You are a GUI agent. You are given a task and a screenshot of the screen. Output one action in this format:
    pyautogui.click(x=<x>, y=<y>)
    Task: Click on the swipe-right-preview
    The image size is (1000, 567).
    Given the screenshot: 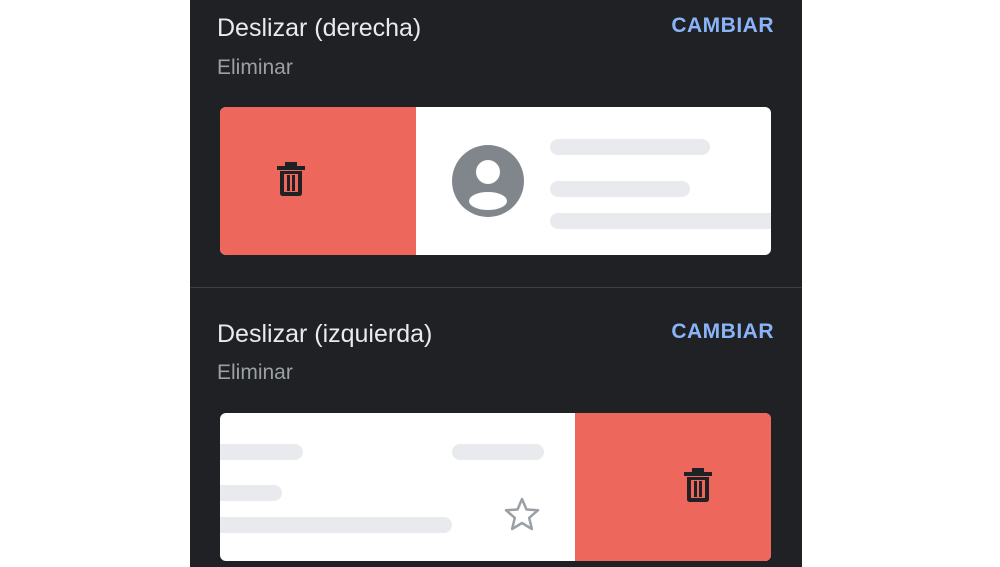 What is the action you would take?
    pyautogui.click(x=495, y=181)
    